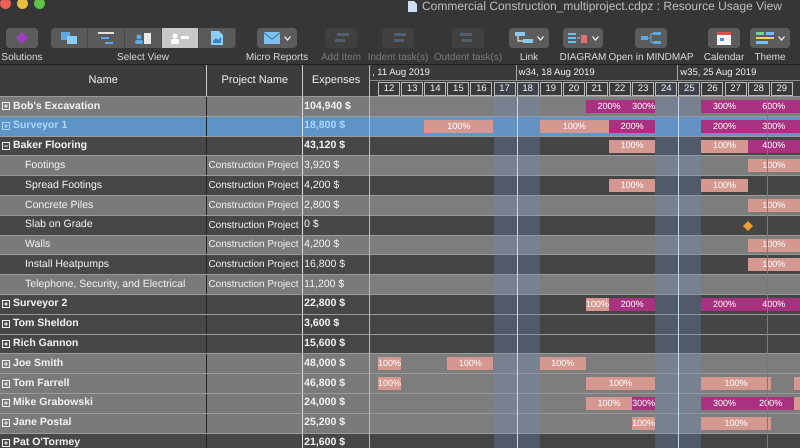  I want to click on theme-button, so click(770, 38).